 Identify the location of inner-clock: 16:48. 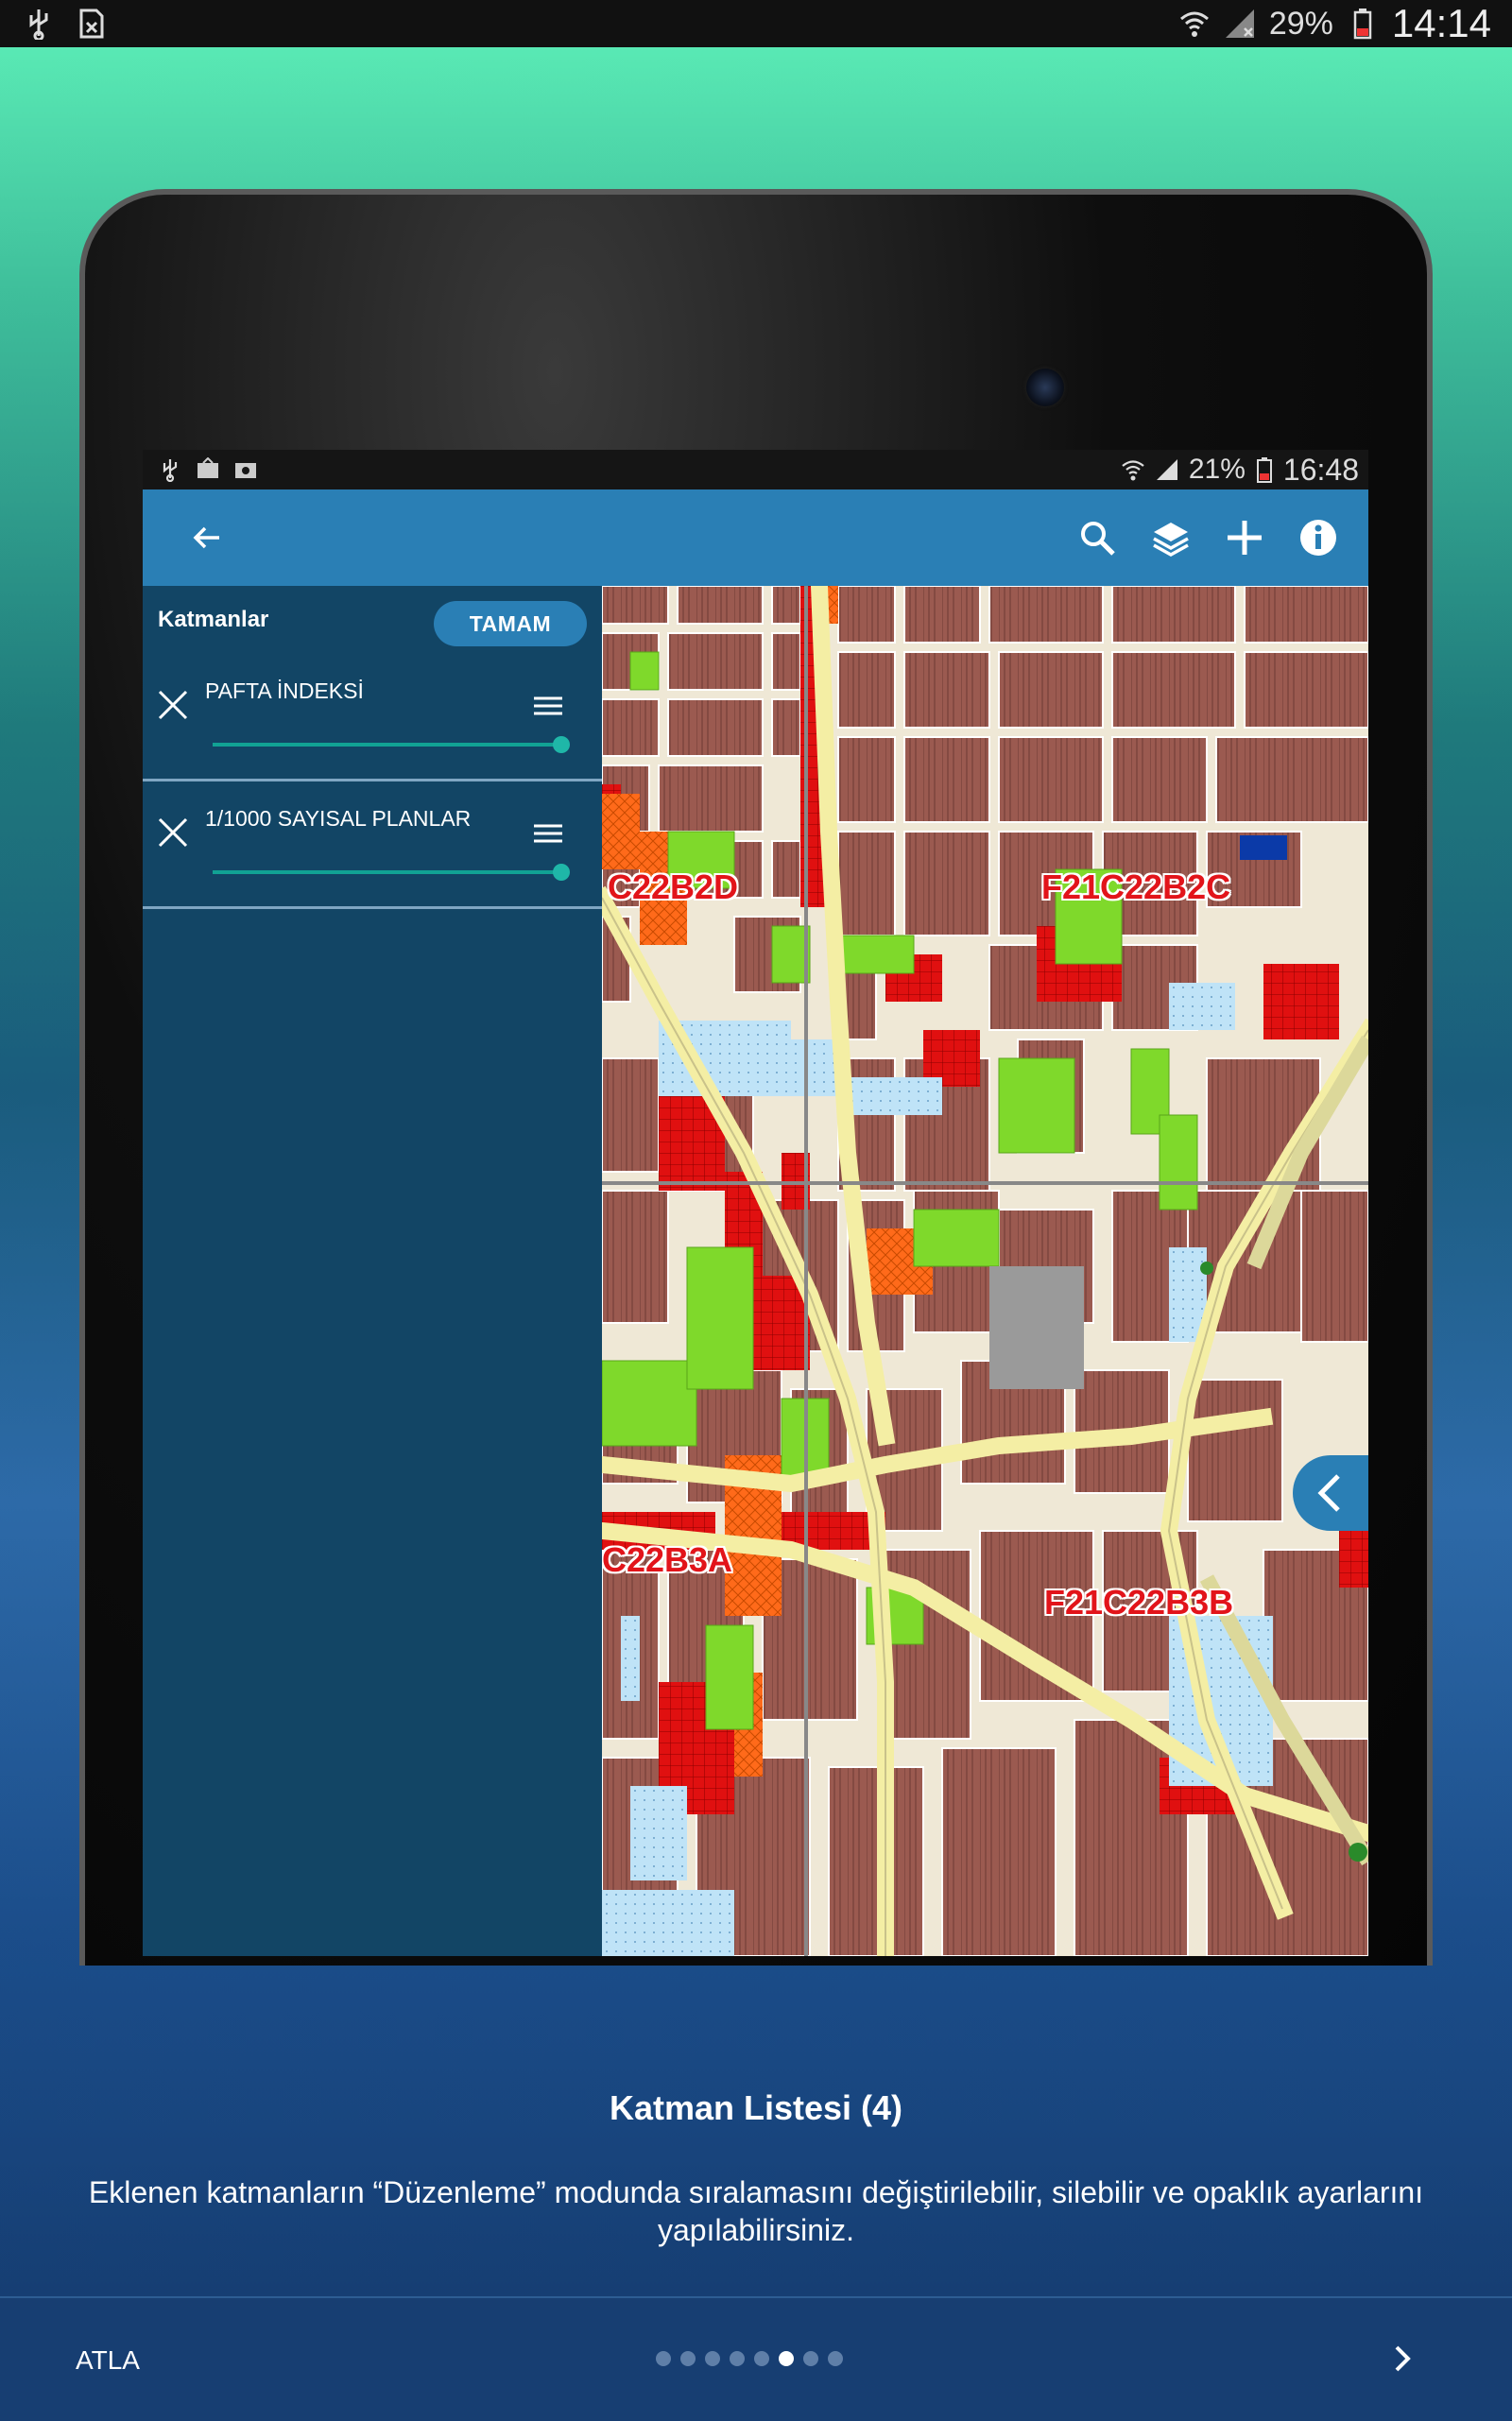
(1320, 469).